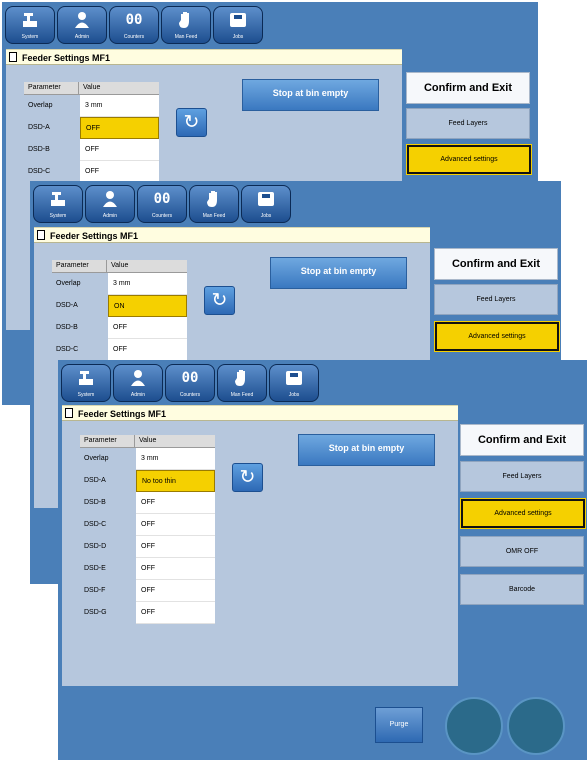 The width and height of the screenshot is (587, 760). I want to click on barcode-button: Barcode, so click(522, 589).